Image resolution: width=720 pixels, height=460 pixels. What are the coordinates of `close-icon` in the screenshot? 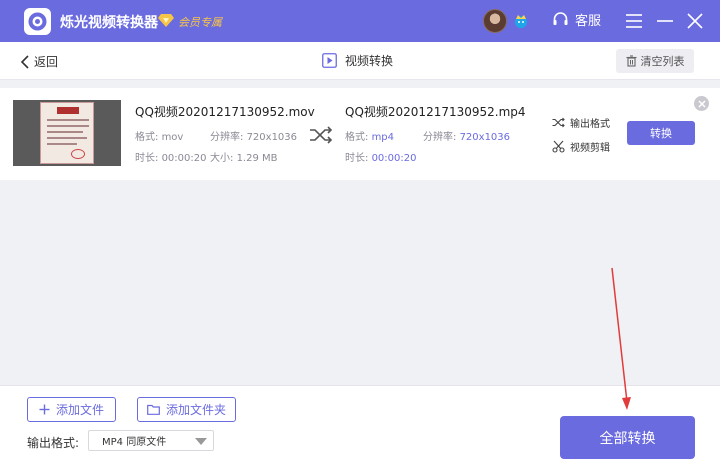 It's located at (701, 103).